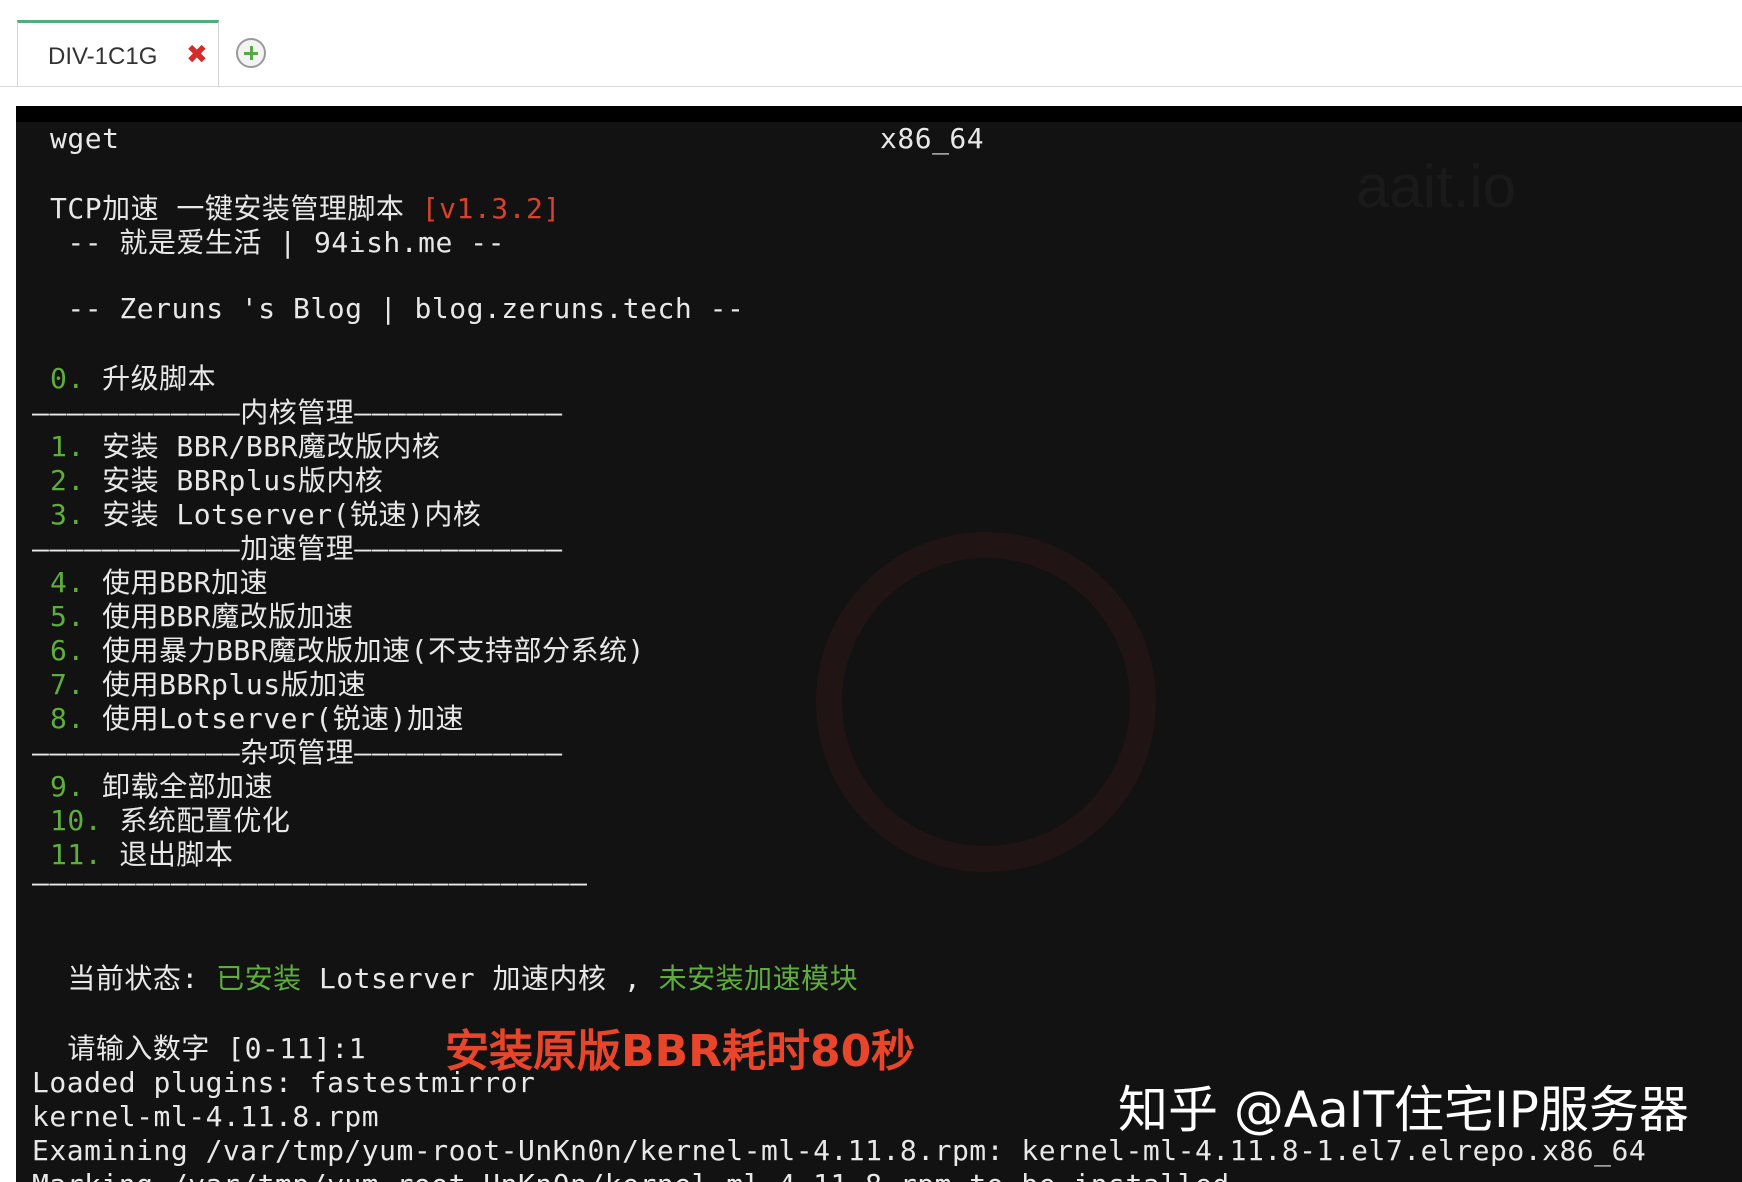 The image size is (1742, 1182). I want to click on menu-label: 安装 BBRplus版内核, so click(234, 480).